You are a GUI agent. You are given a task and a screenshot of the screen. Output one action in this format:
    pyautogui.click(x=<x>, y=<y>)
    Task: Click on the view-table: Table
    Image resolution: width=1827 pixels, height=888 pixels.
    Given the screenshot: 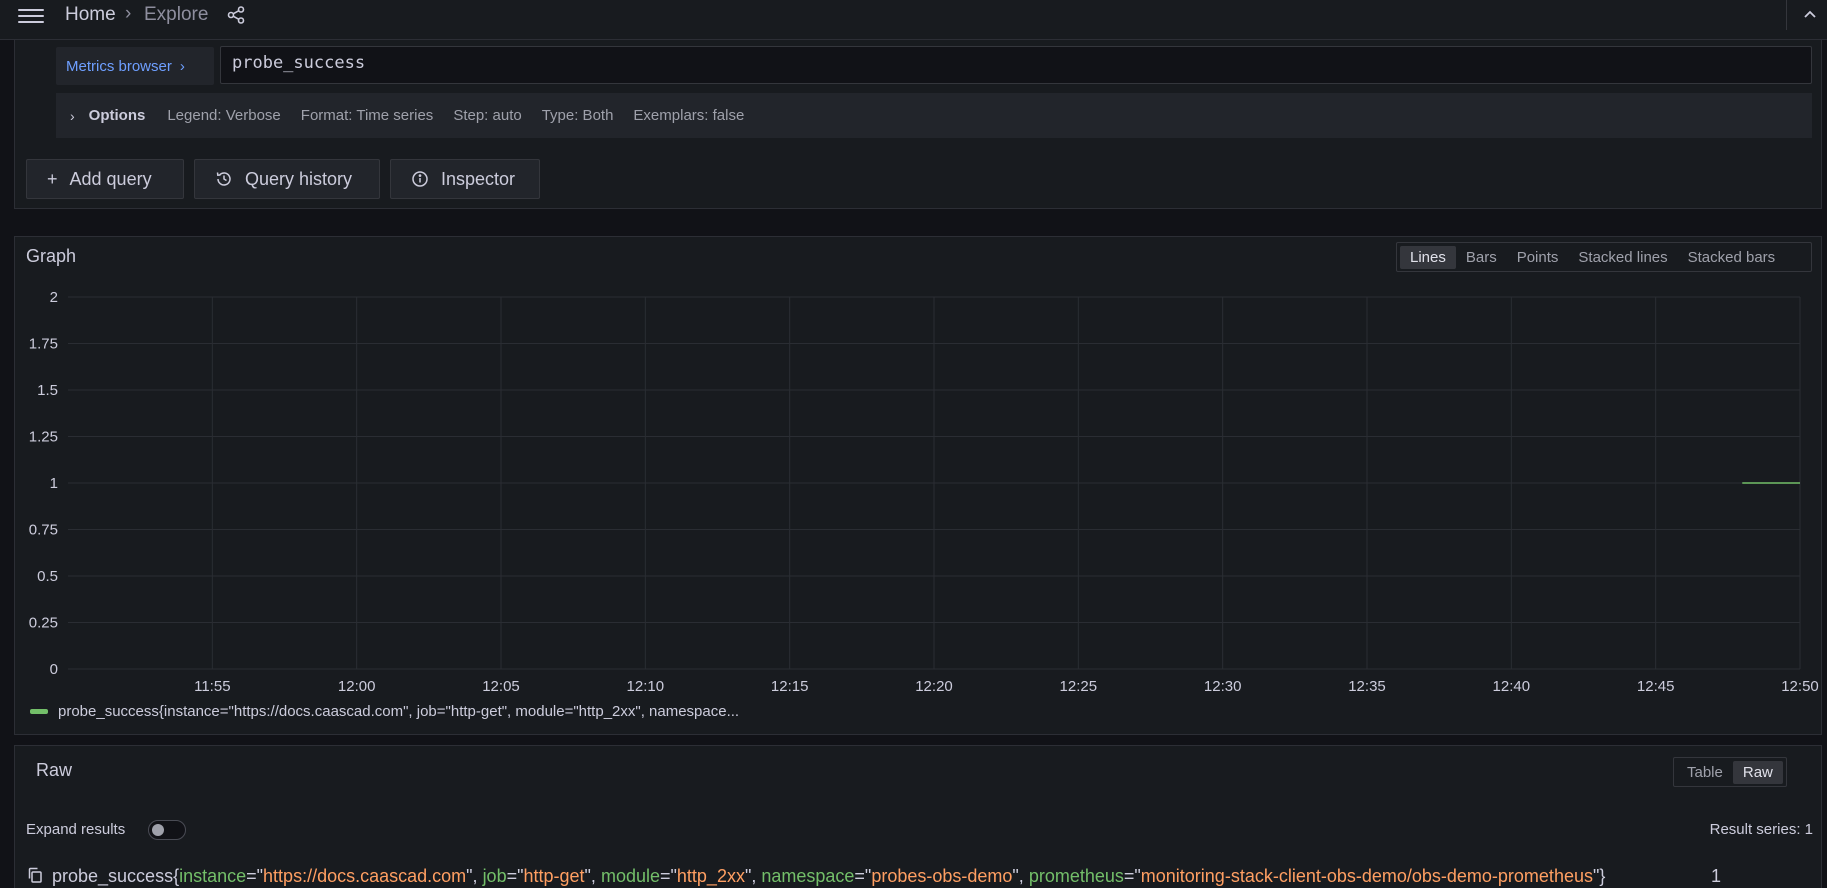 What is the action you would take?
    pyautogui.click(x=1705, y=772)
    